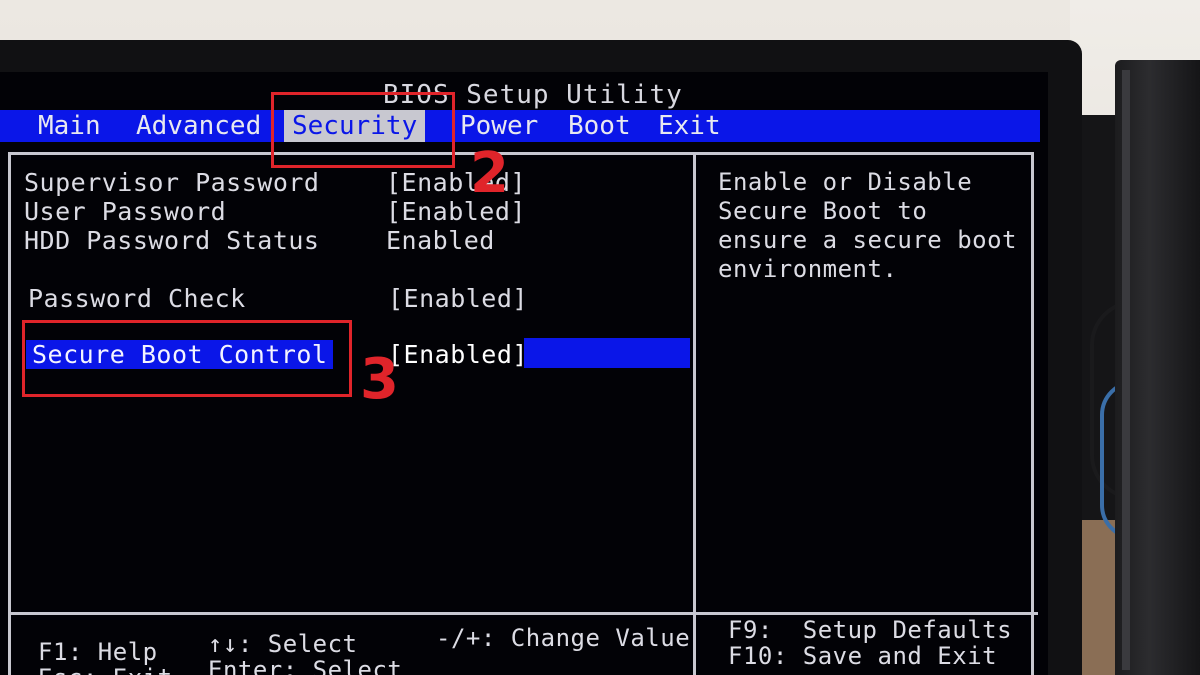 This screenshot has width=1200, height=675. What do you see at coordinates (599, 126) in the screenshot?
I see `tab-boot: Boot` at bounding box center [599, 126].